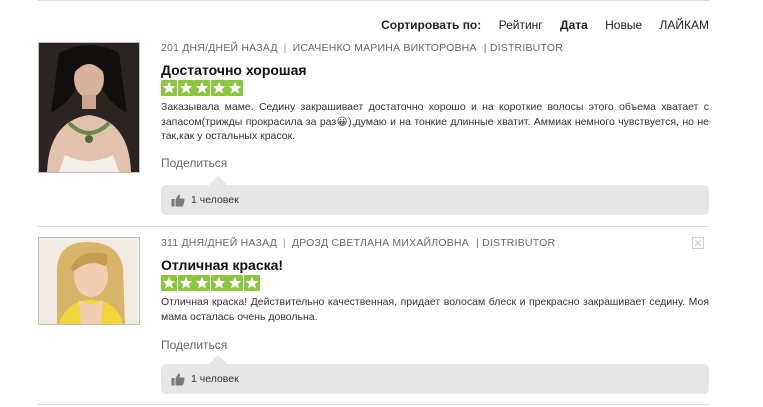  What do you see at coordinates (521, 25) in the screenshot?
I see `sort-option-rating: Рейтинг` at bounding box center [521, 25].